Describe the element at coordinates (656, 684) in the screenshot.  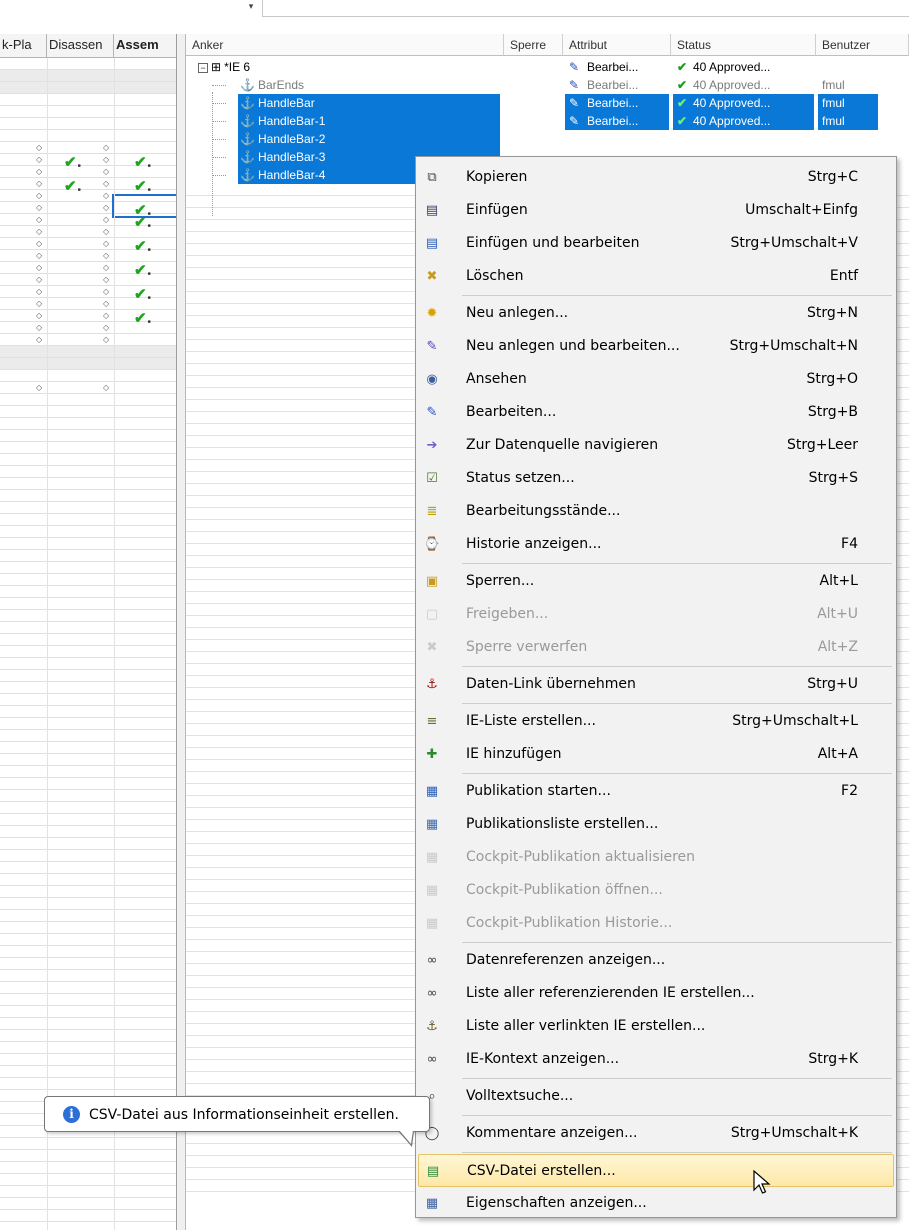
I see `menu-item-data-link: ⚓ Daten-Link übernehmen Strg+U` at that location.